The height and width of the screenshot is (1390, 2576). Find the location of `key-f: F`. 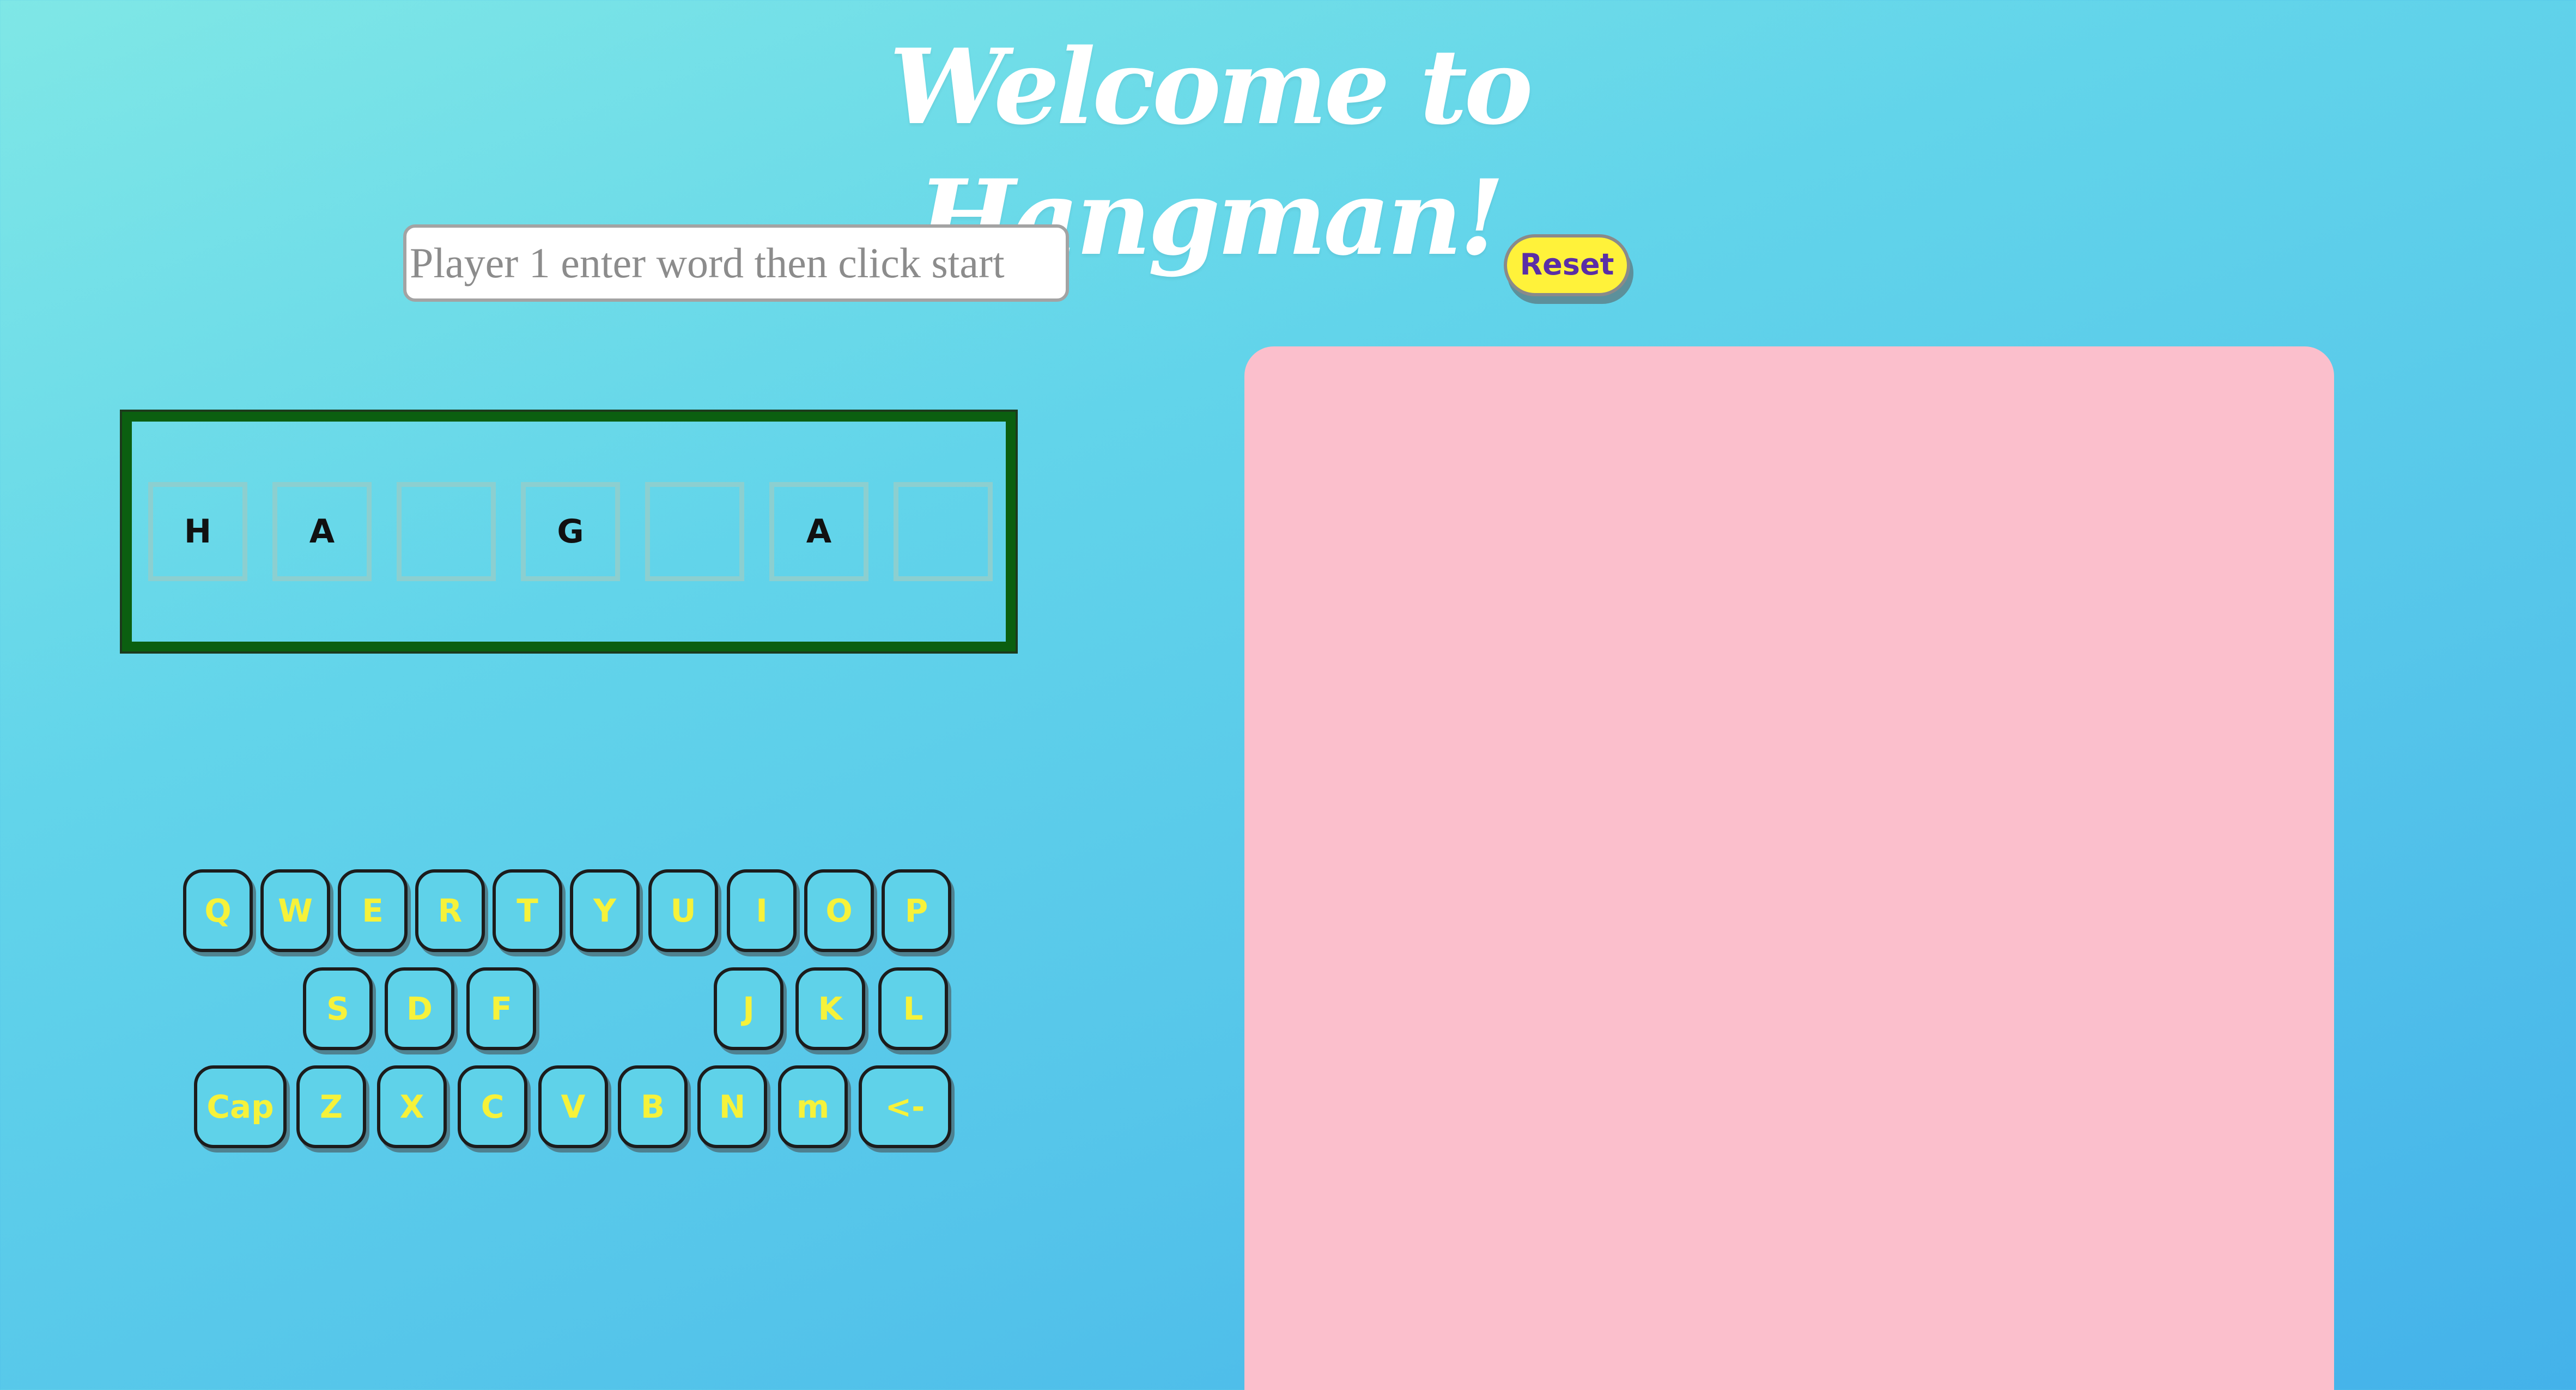

key-f: F is located at coordinates (501, 1008).